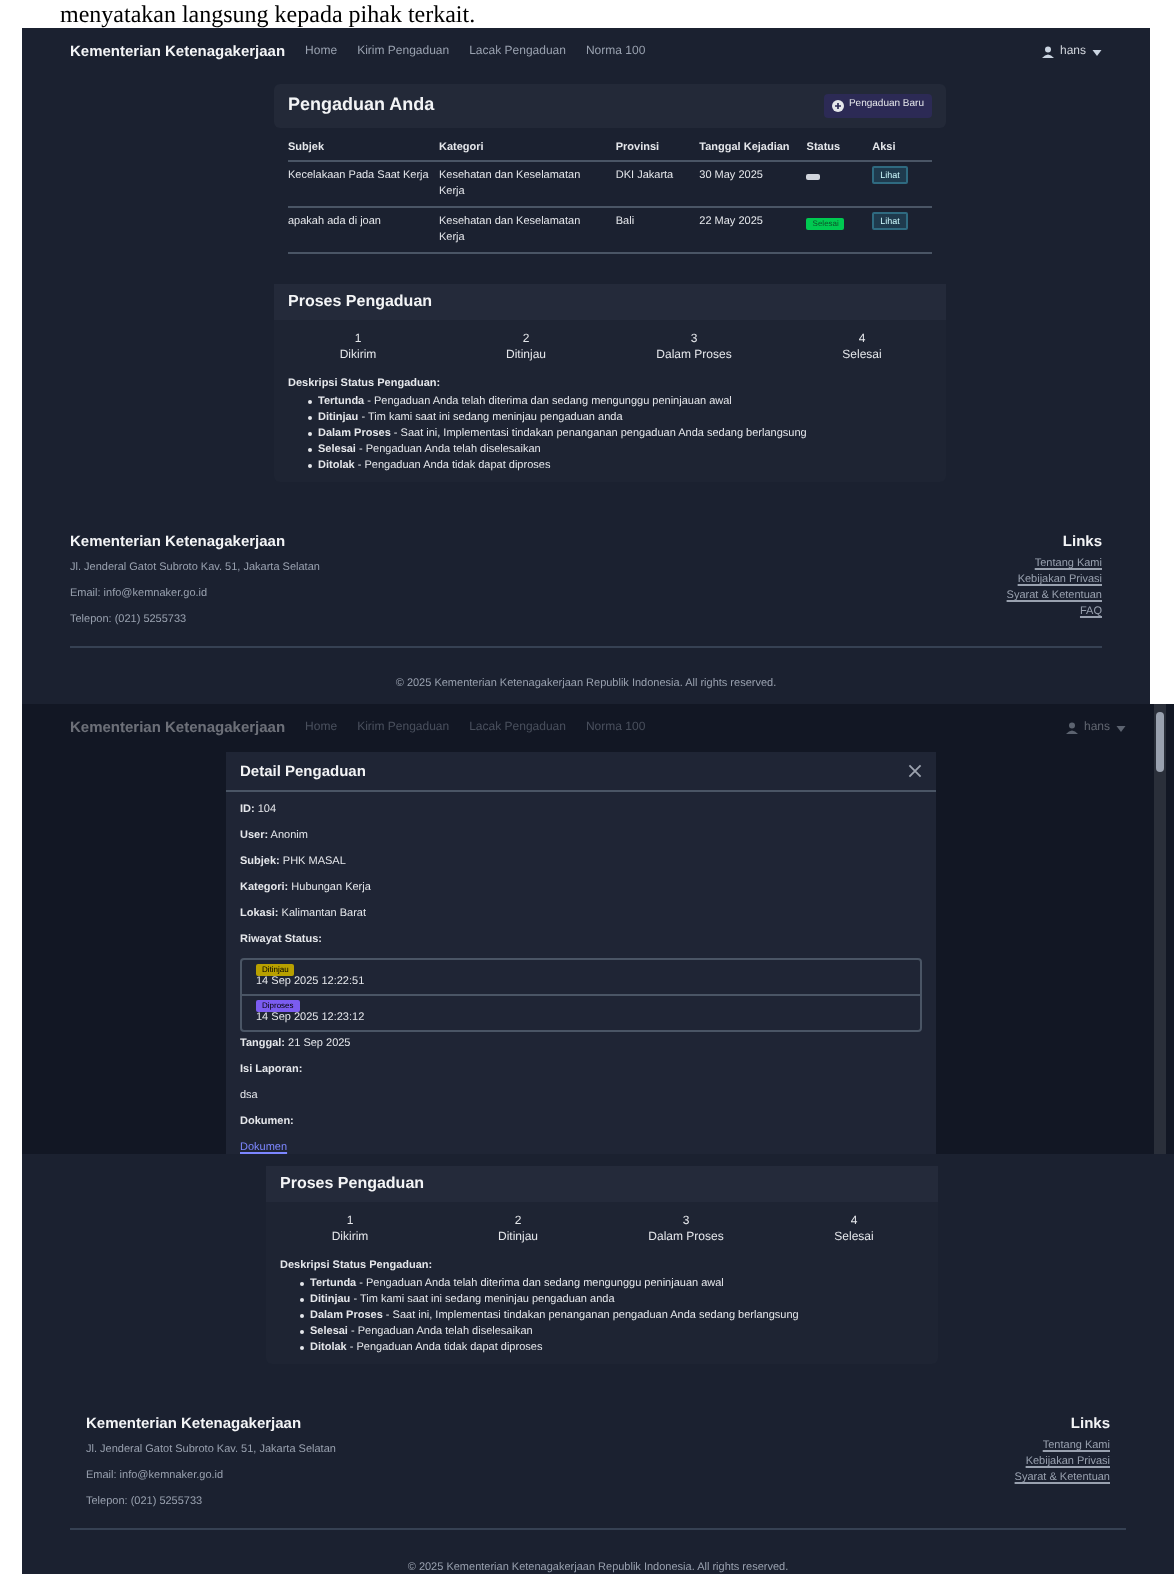  What do you see at coordinates (361, 105) in the screenshot?
I see `card-title: Pengaduan Anda` at bounding box center [361, 105].